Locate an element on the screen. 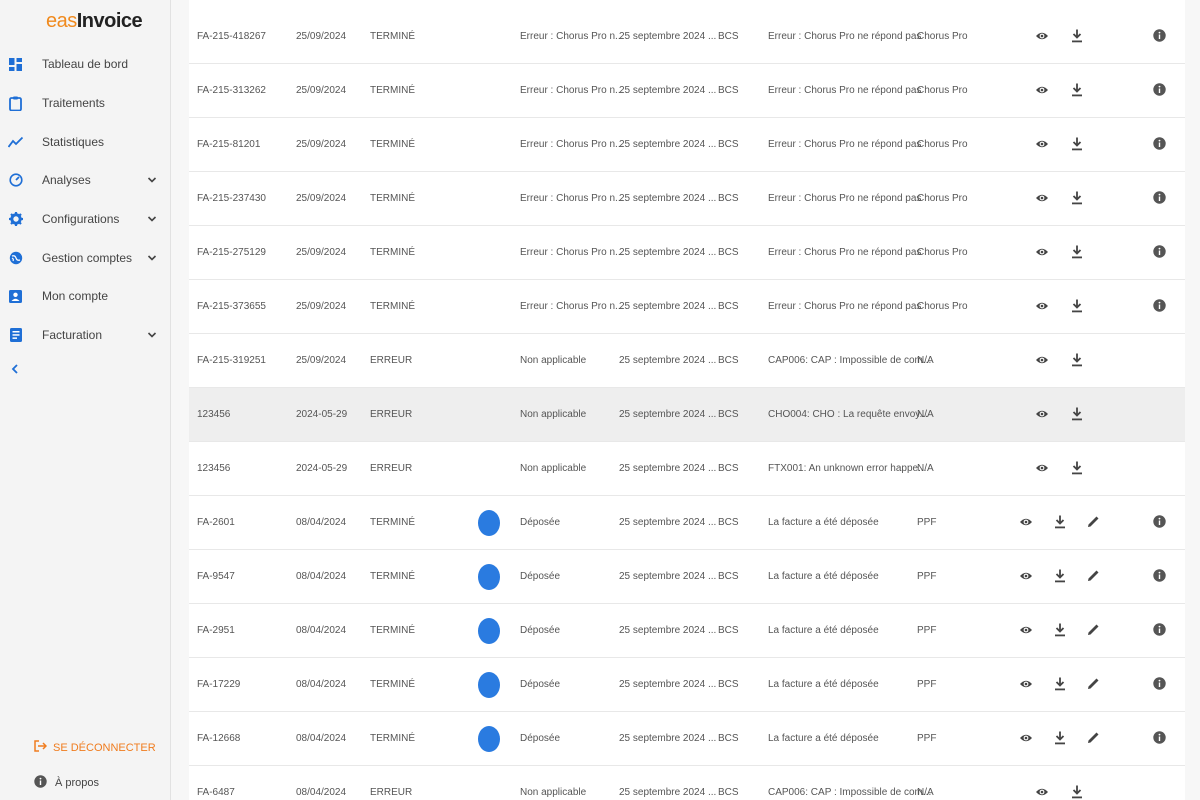  sidebar-item-facturation: Facturation is located at coordinates (85, 335).